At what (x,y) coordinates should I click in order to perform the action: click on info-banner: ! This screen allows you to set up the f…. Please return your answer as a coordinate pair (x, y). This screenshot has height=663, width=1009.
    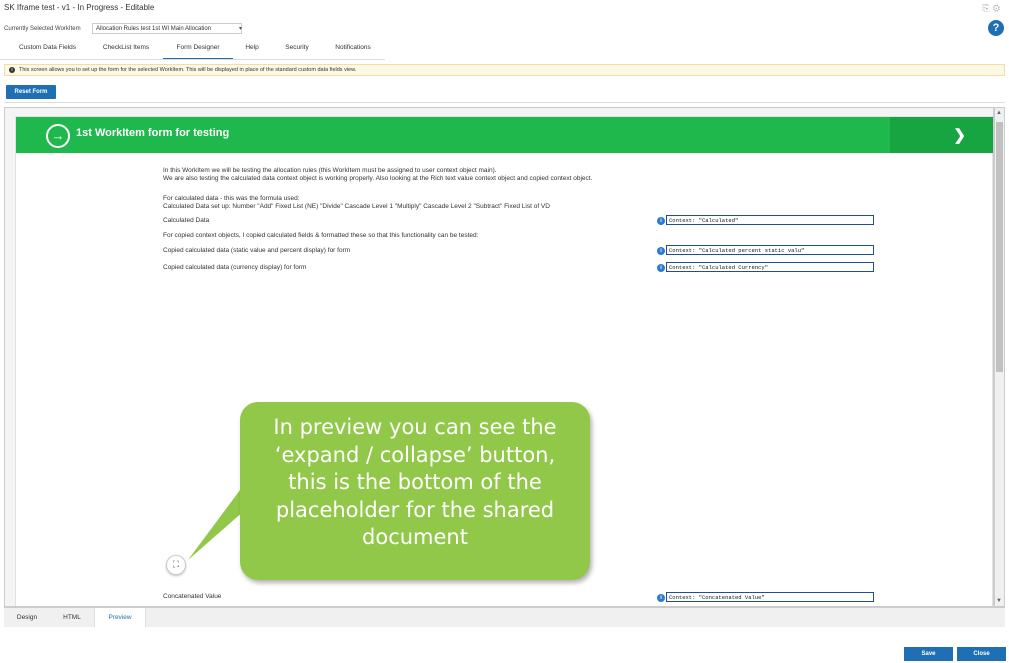
    Looking at the image, I should click on (504, 70).